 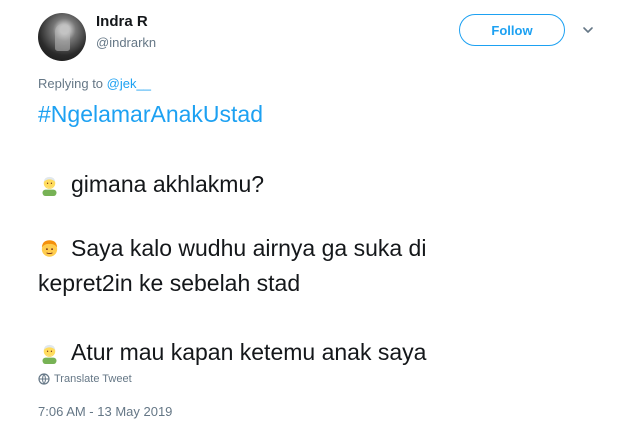 I want to click on tweet-line-text: Atur mau kapan ketemu anak saya, so click(x=249, y=352).